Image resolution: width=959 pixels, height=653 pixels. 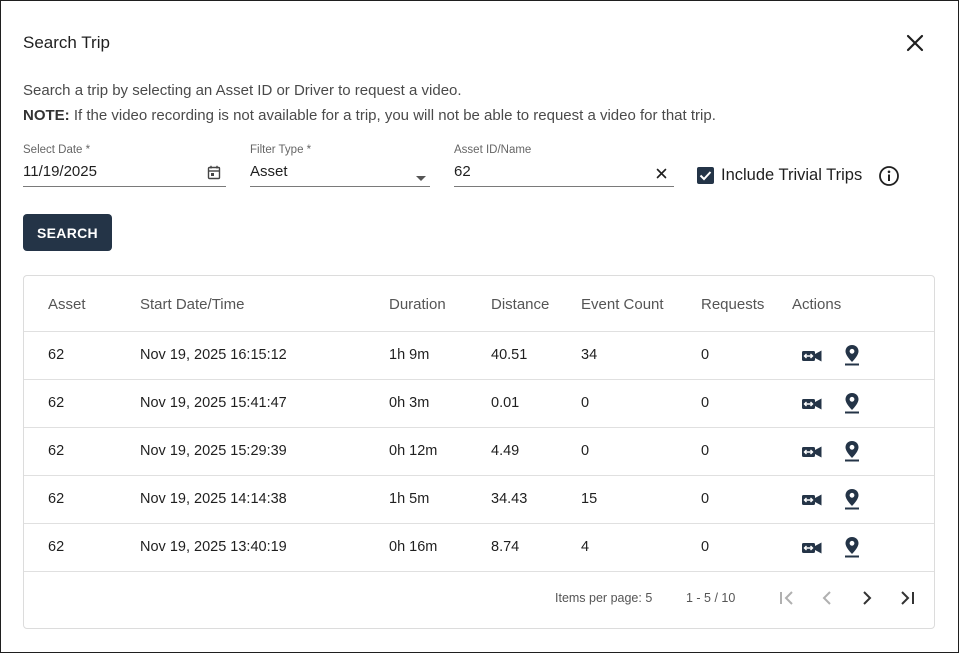 What do you see at coordinates (413, 451) in the screenshot?
I see `cell-duration: 0h 12m` at bounding box center [413, 451].